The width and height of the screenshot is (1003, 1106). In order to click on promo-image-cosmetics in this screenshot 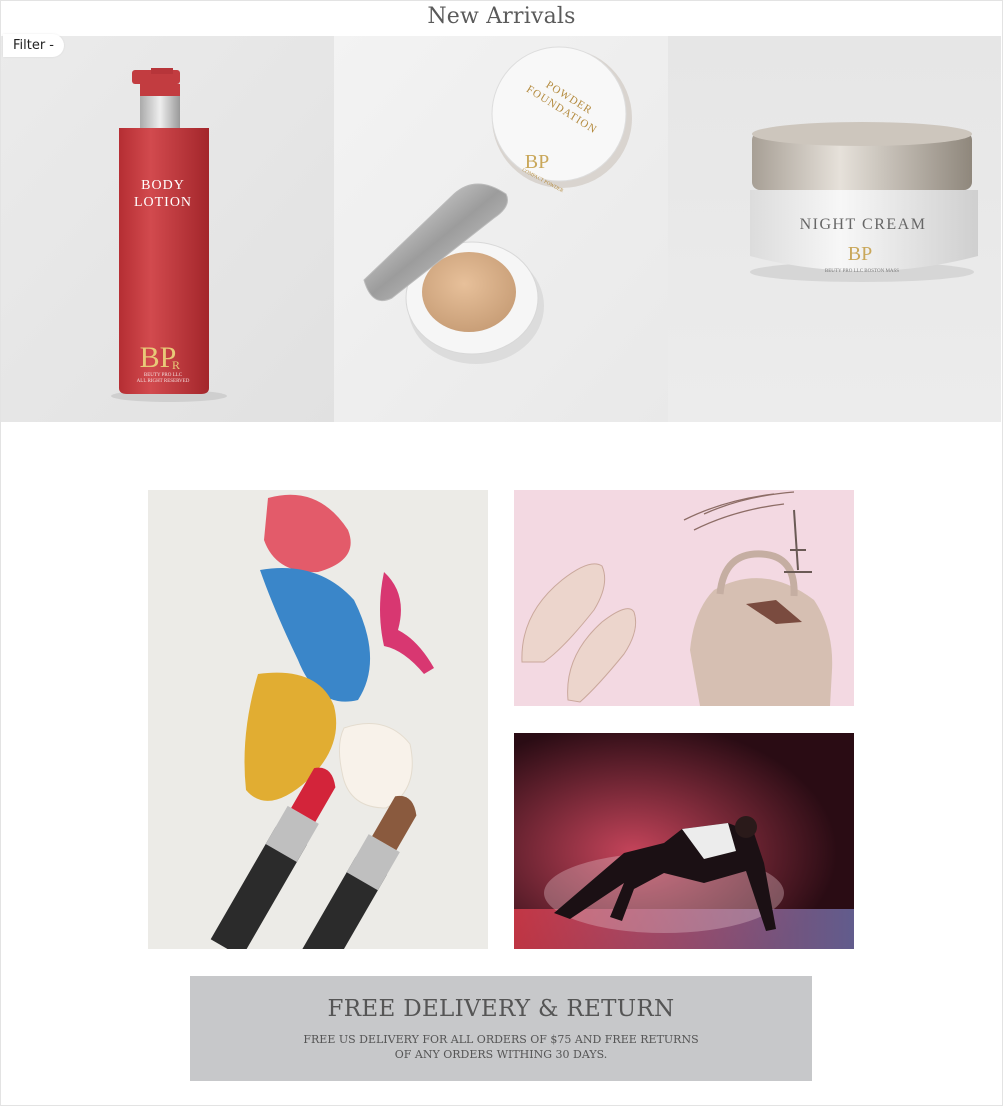, I will do `click(318, 719)`.